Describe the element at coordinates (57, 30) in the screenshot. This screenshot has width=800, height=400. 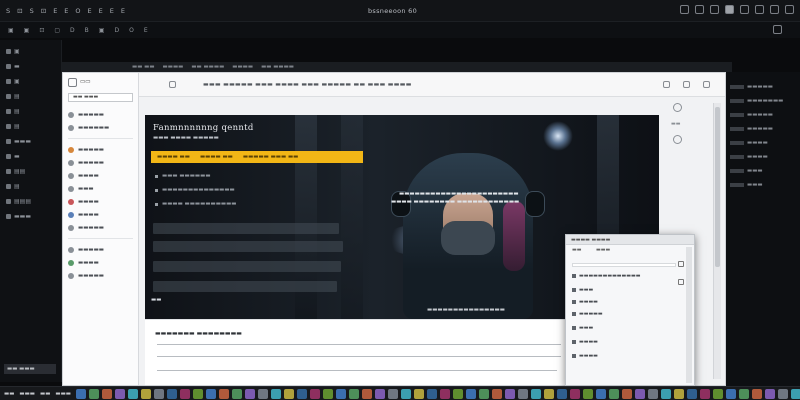
I see `toolbar-button: ▢` at that location.